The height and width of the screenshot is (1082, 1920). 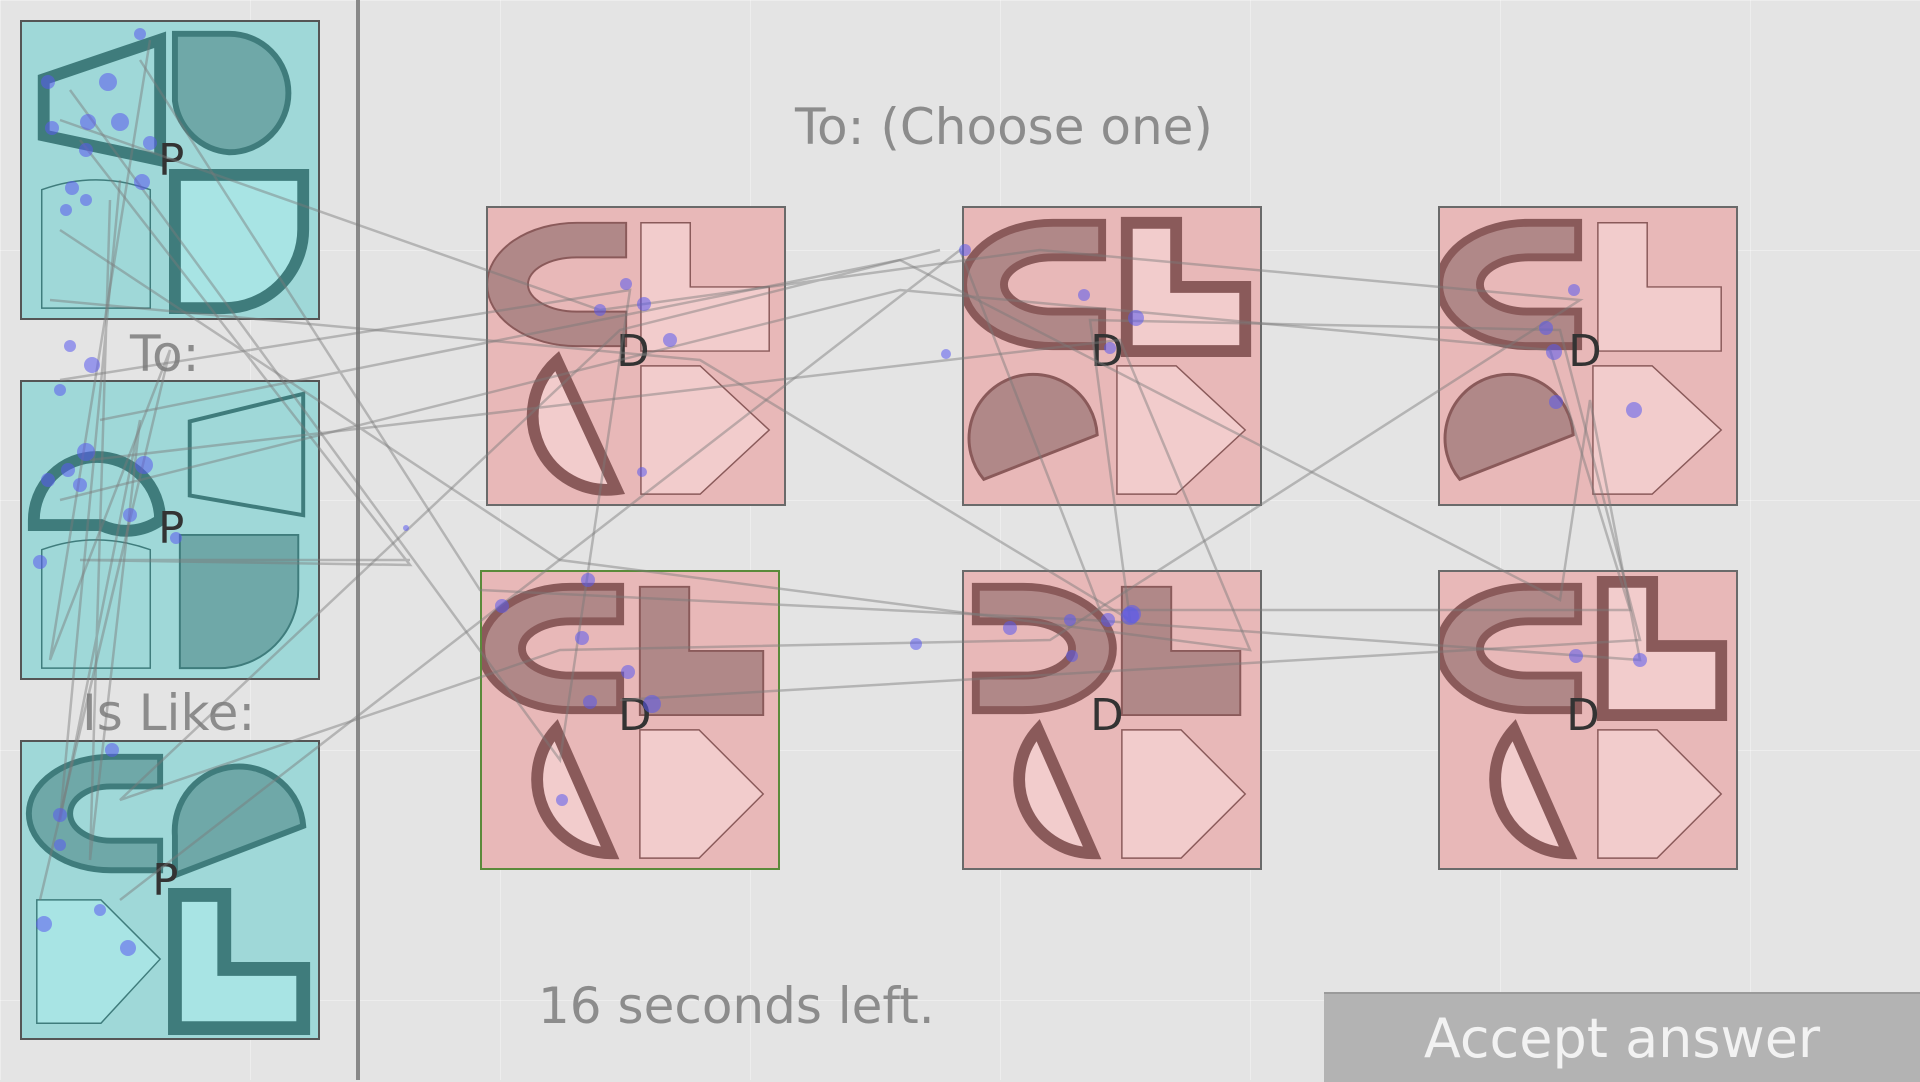 What do you see at coordinates (632, 352) in the screenshot?
I see `option-card-1-letter: D` at bounding box center [632, 352].